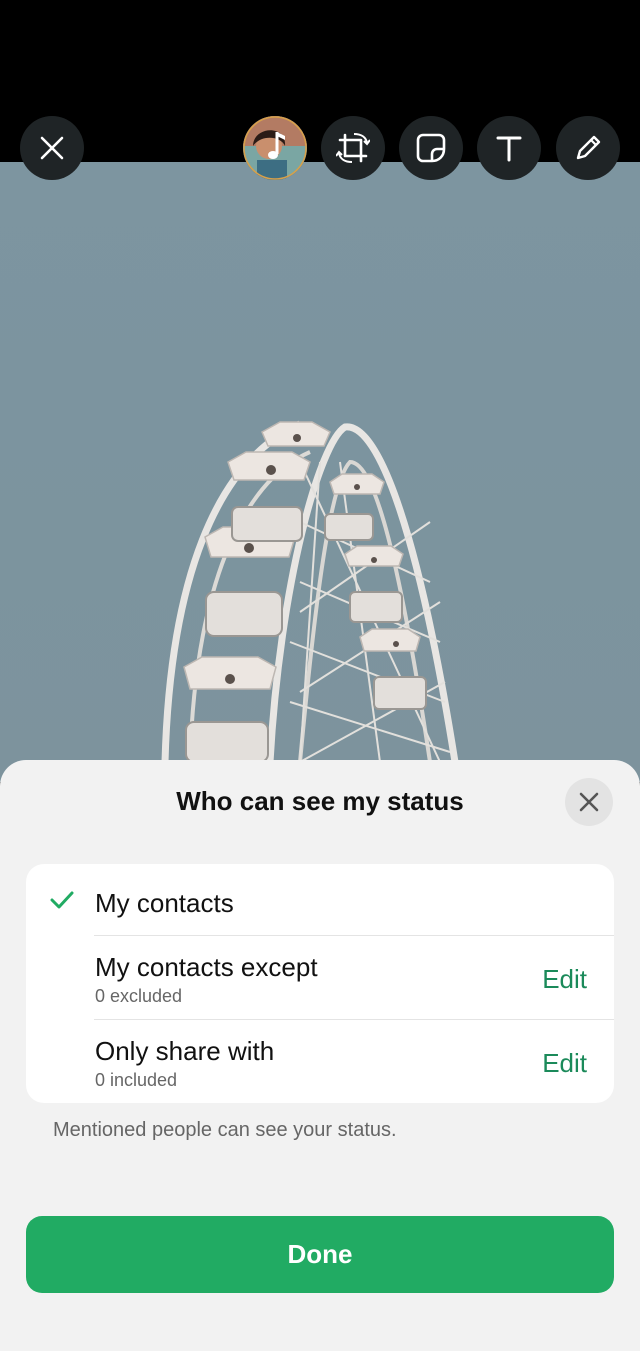  What do you see at coordinates (310, 591) in the screenshot?
I see `ferris-wheel-image` at bounding box center [310, 591].